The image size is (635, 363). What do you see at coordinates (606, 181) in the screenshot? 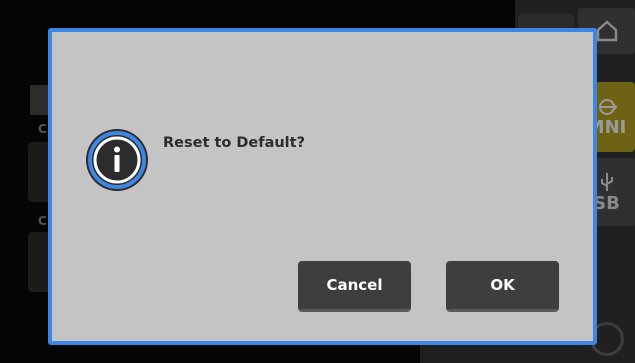
I see `usb-icon` at bounding box center [606, 181].